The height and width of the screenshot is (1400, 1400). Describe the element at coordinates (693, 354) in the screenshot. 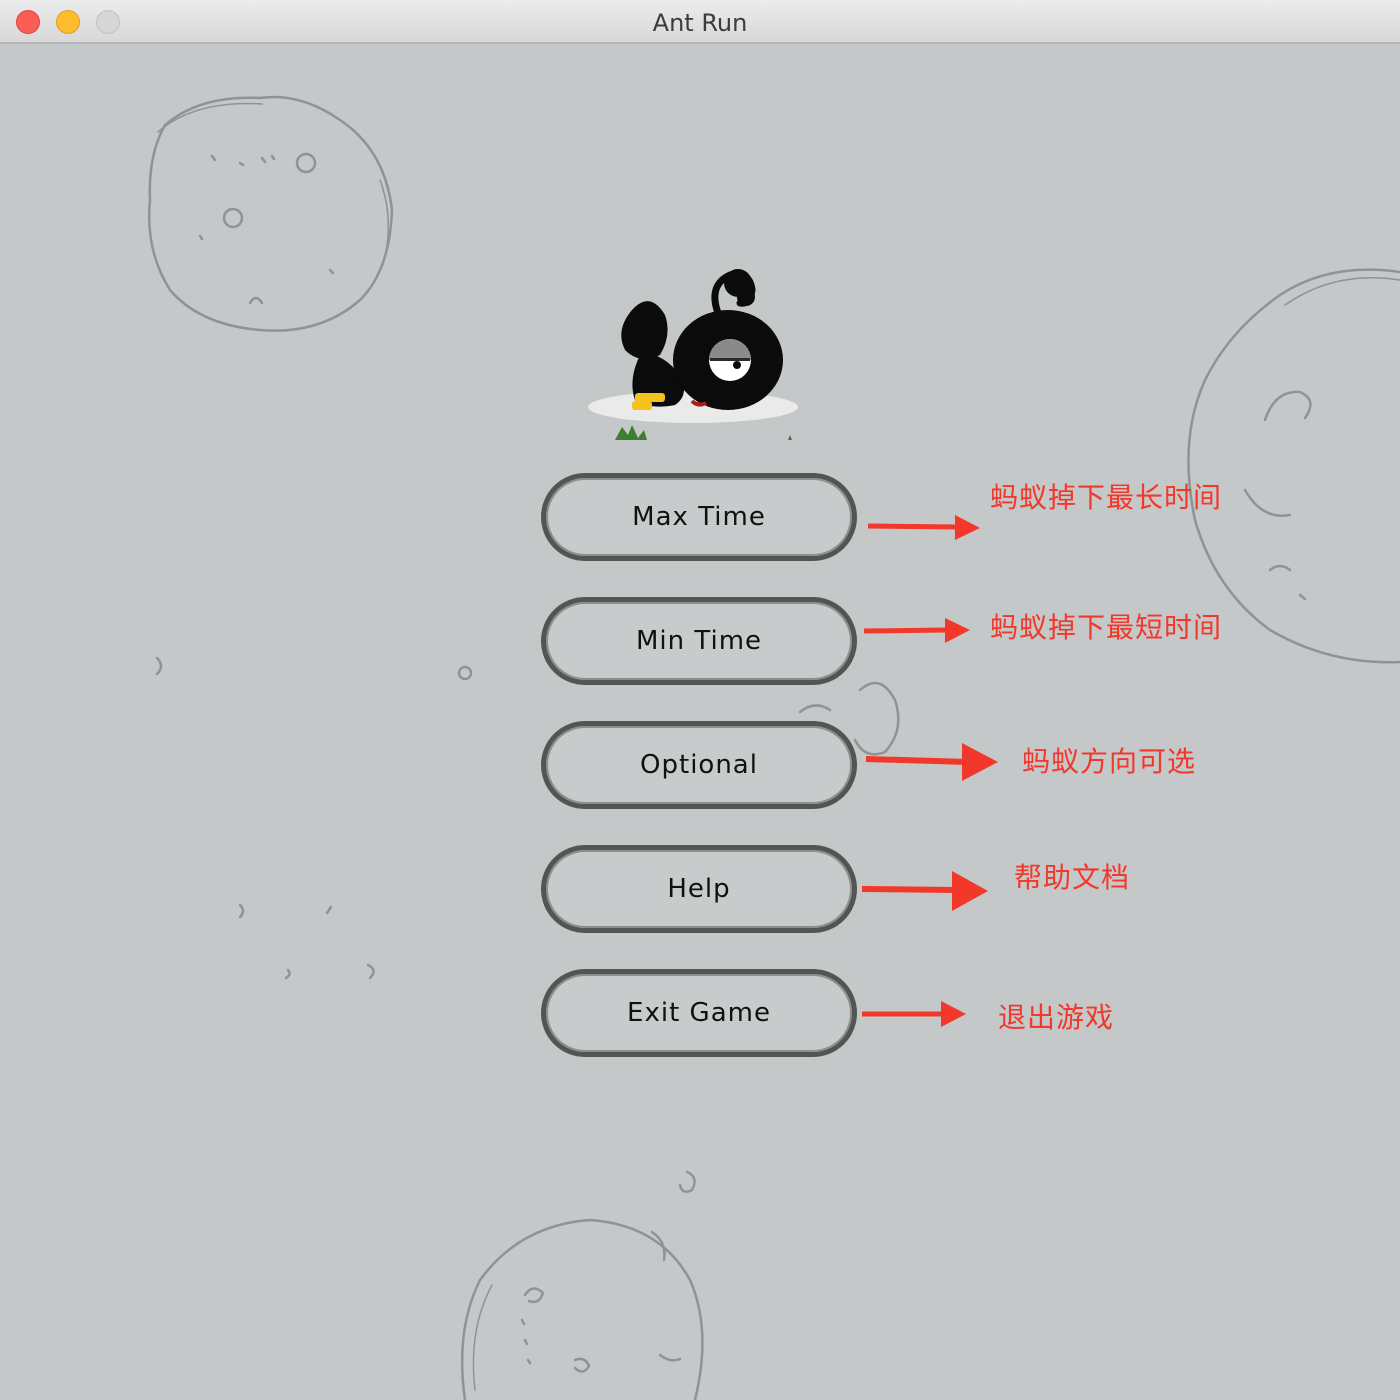

I see `ant-mascot-icon` at that location.